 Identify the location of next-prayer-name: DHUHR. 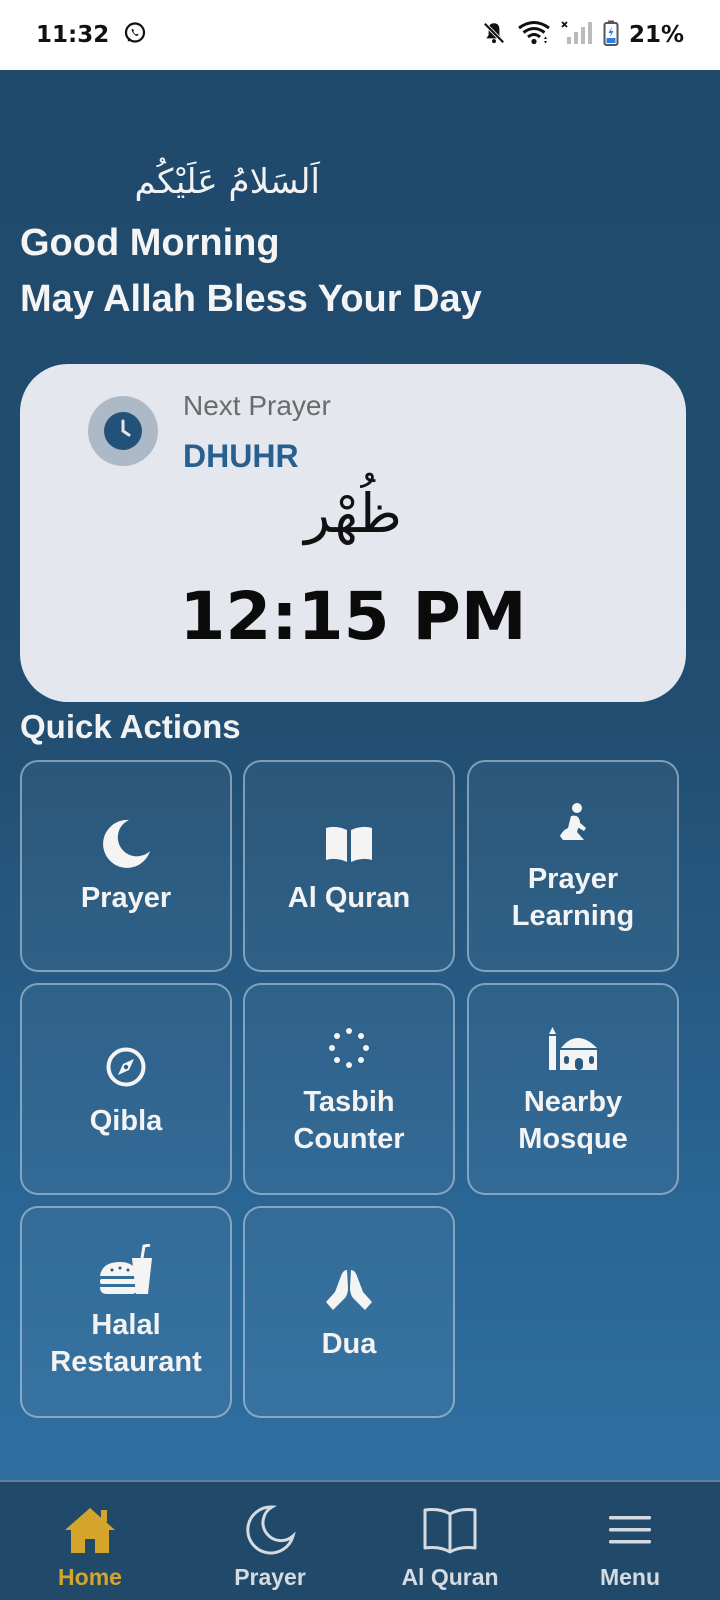
(241, 456).